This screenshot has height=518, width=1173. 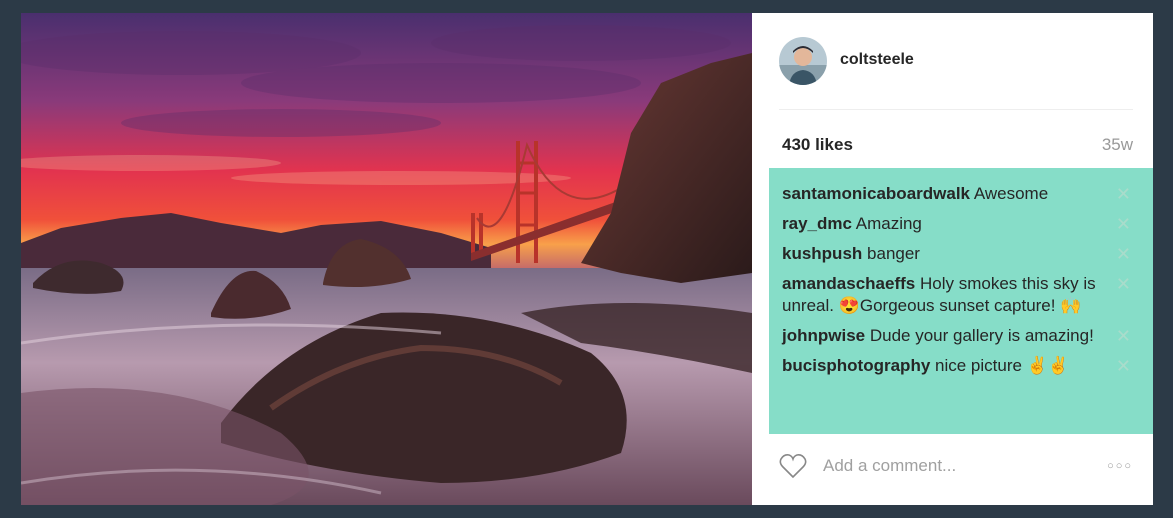 What do you see at coordinates (888, 223) in the screenshot?
I see `comment-text: Amazing` at bounding box center [888, 223].